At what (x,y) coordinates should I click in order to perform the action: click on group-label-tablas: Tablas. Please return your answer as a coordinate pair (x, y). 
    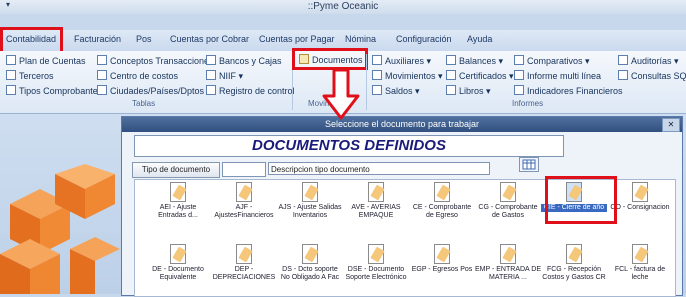
    Looking at the image, I should click on (144, 103).